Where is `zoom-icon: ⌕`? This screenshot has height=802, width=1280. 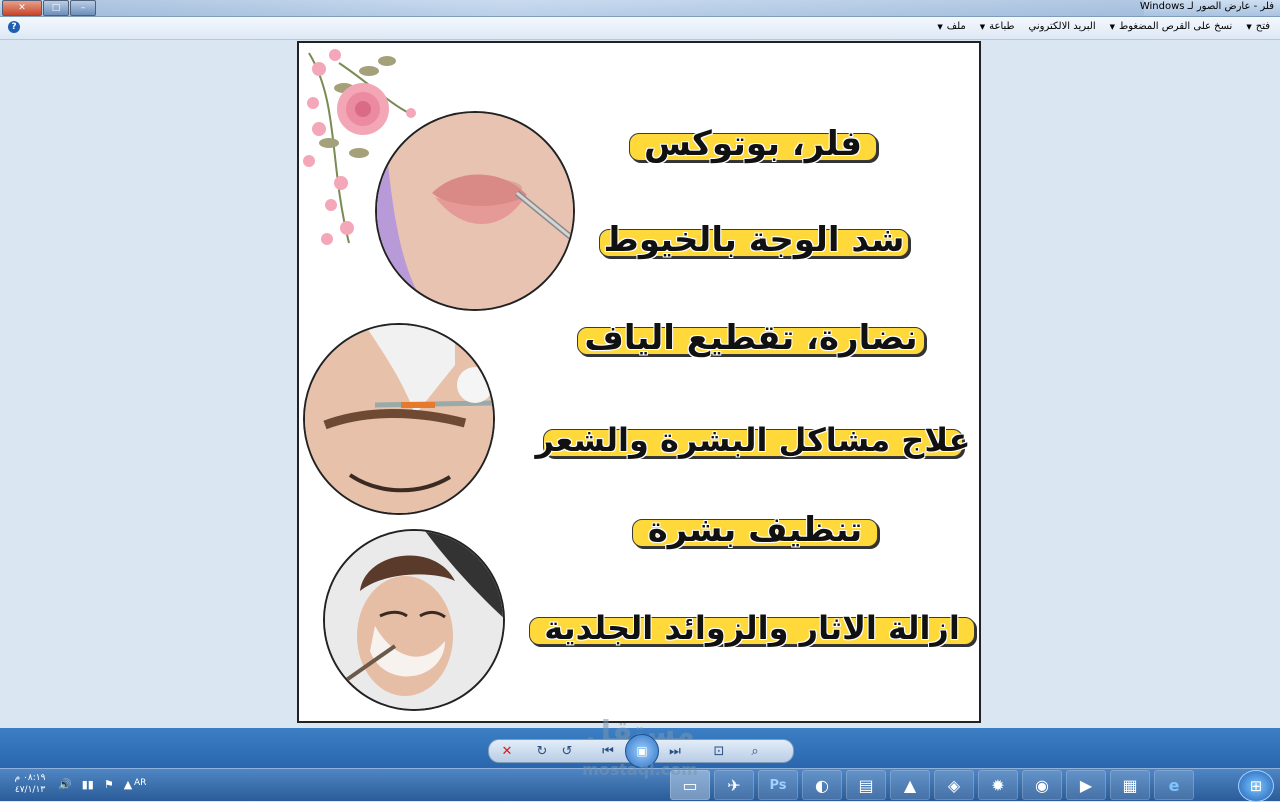
zoom-icon: ⌕ is located at coordinates (755, 751).